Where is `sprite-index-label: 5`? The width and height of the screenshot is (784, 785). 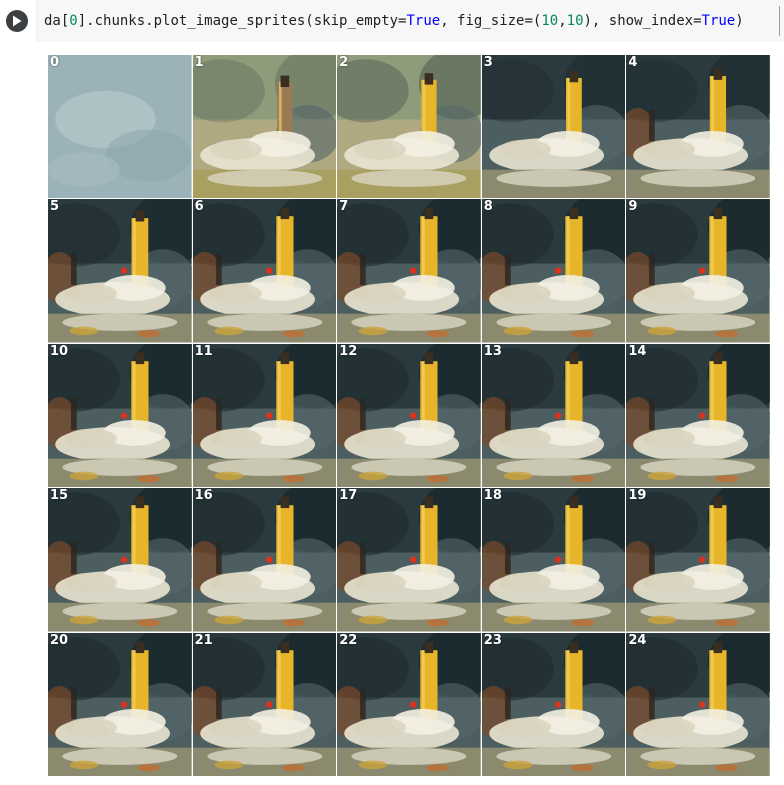 sprite-index-label: 5 is located at coordinates (55, 207).